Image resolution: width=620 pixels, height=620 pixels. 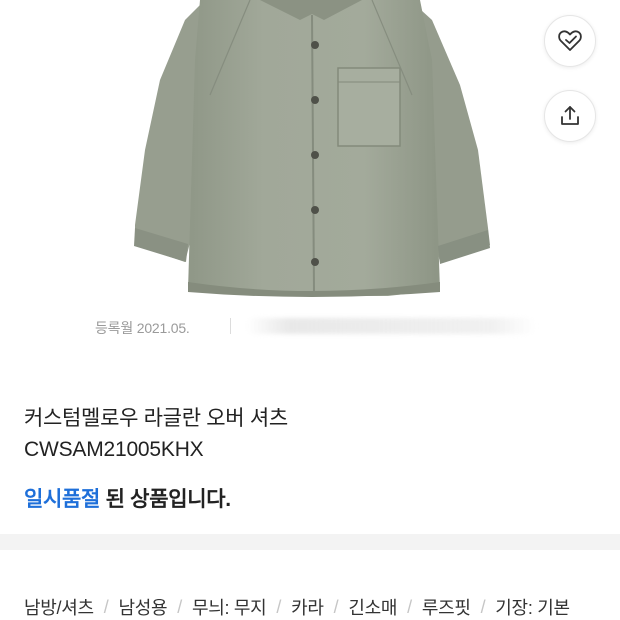 I want to click on divider, so click(x=230, y=326).